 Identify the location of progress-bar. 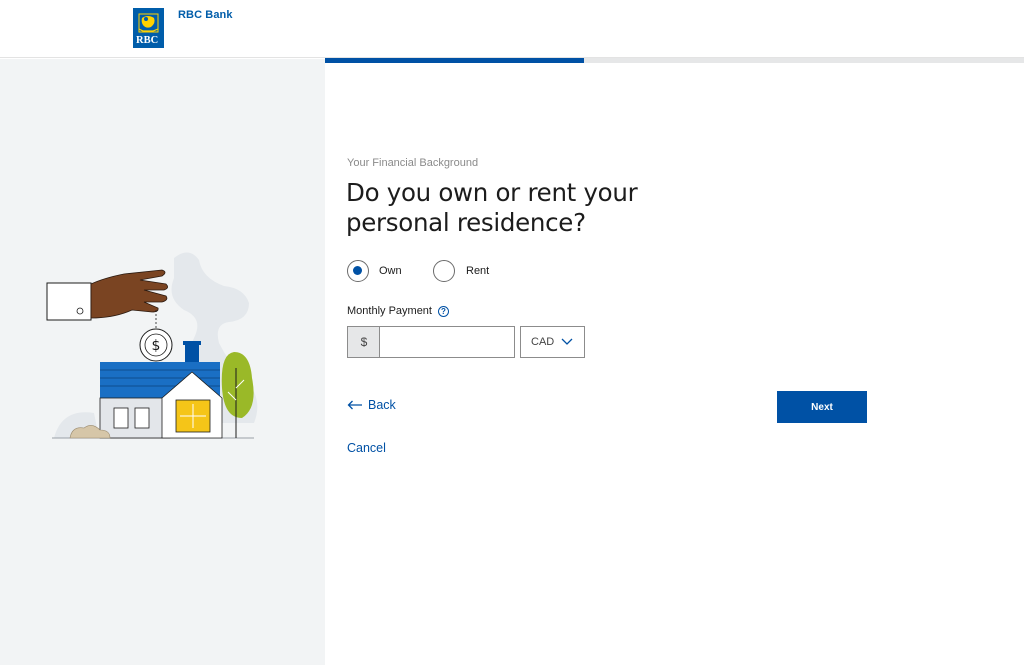
(674, 60).